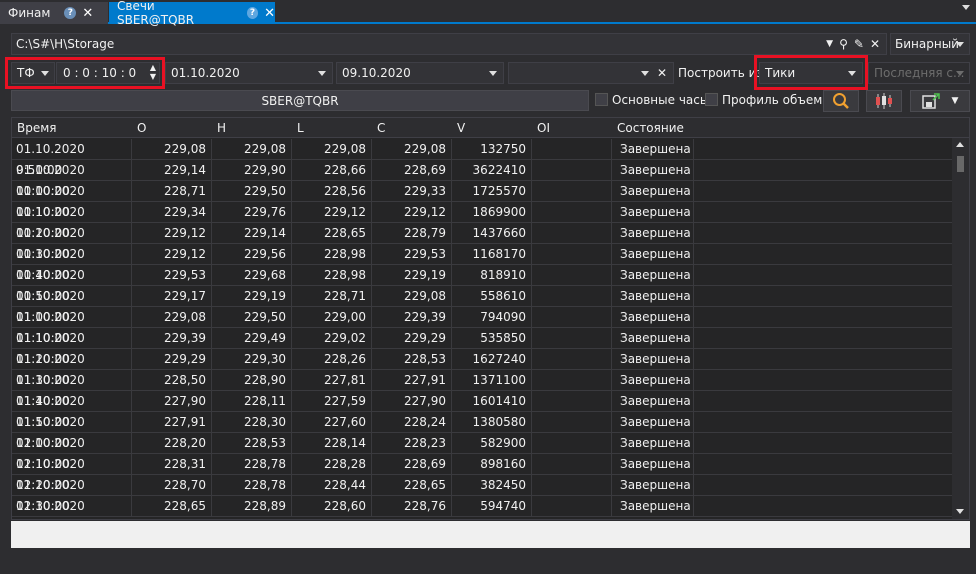 This screenshot has height=574, width=976. Describe the element at coordinates (591, 73) in the screenshot. I see `extra-select: ✕` at that location.